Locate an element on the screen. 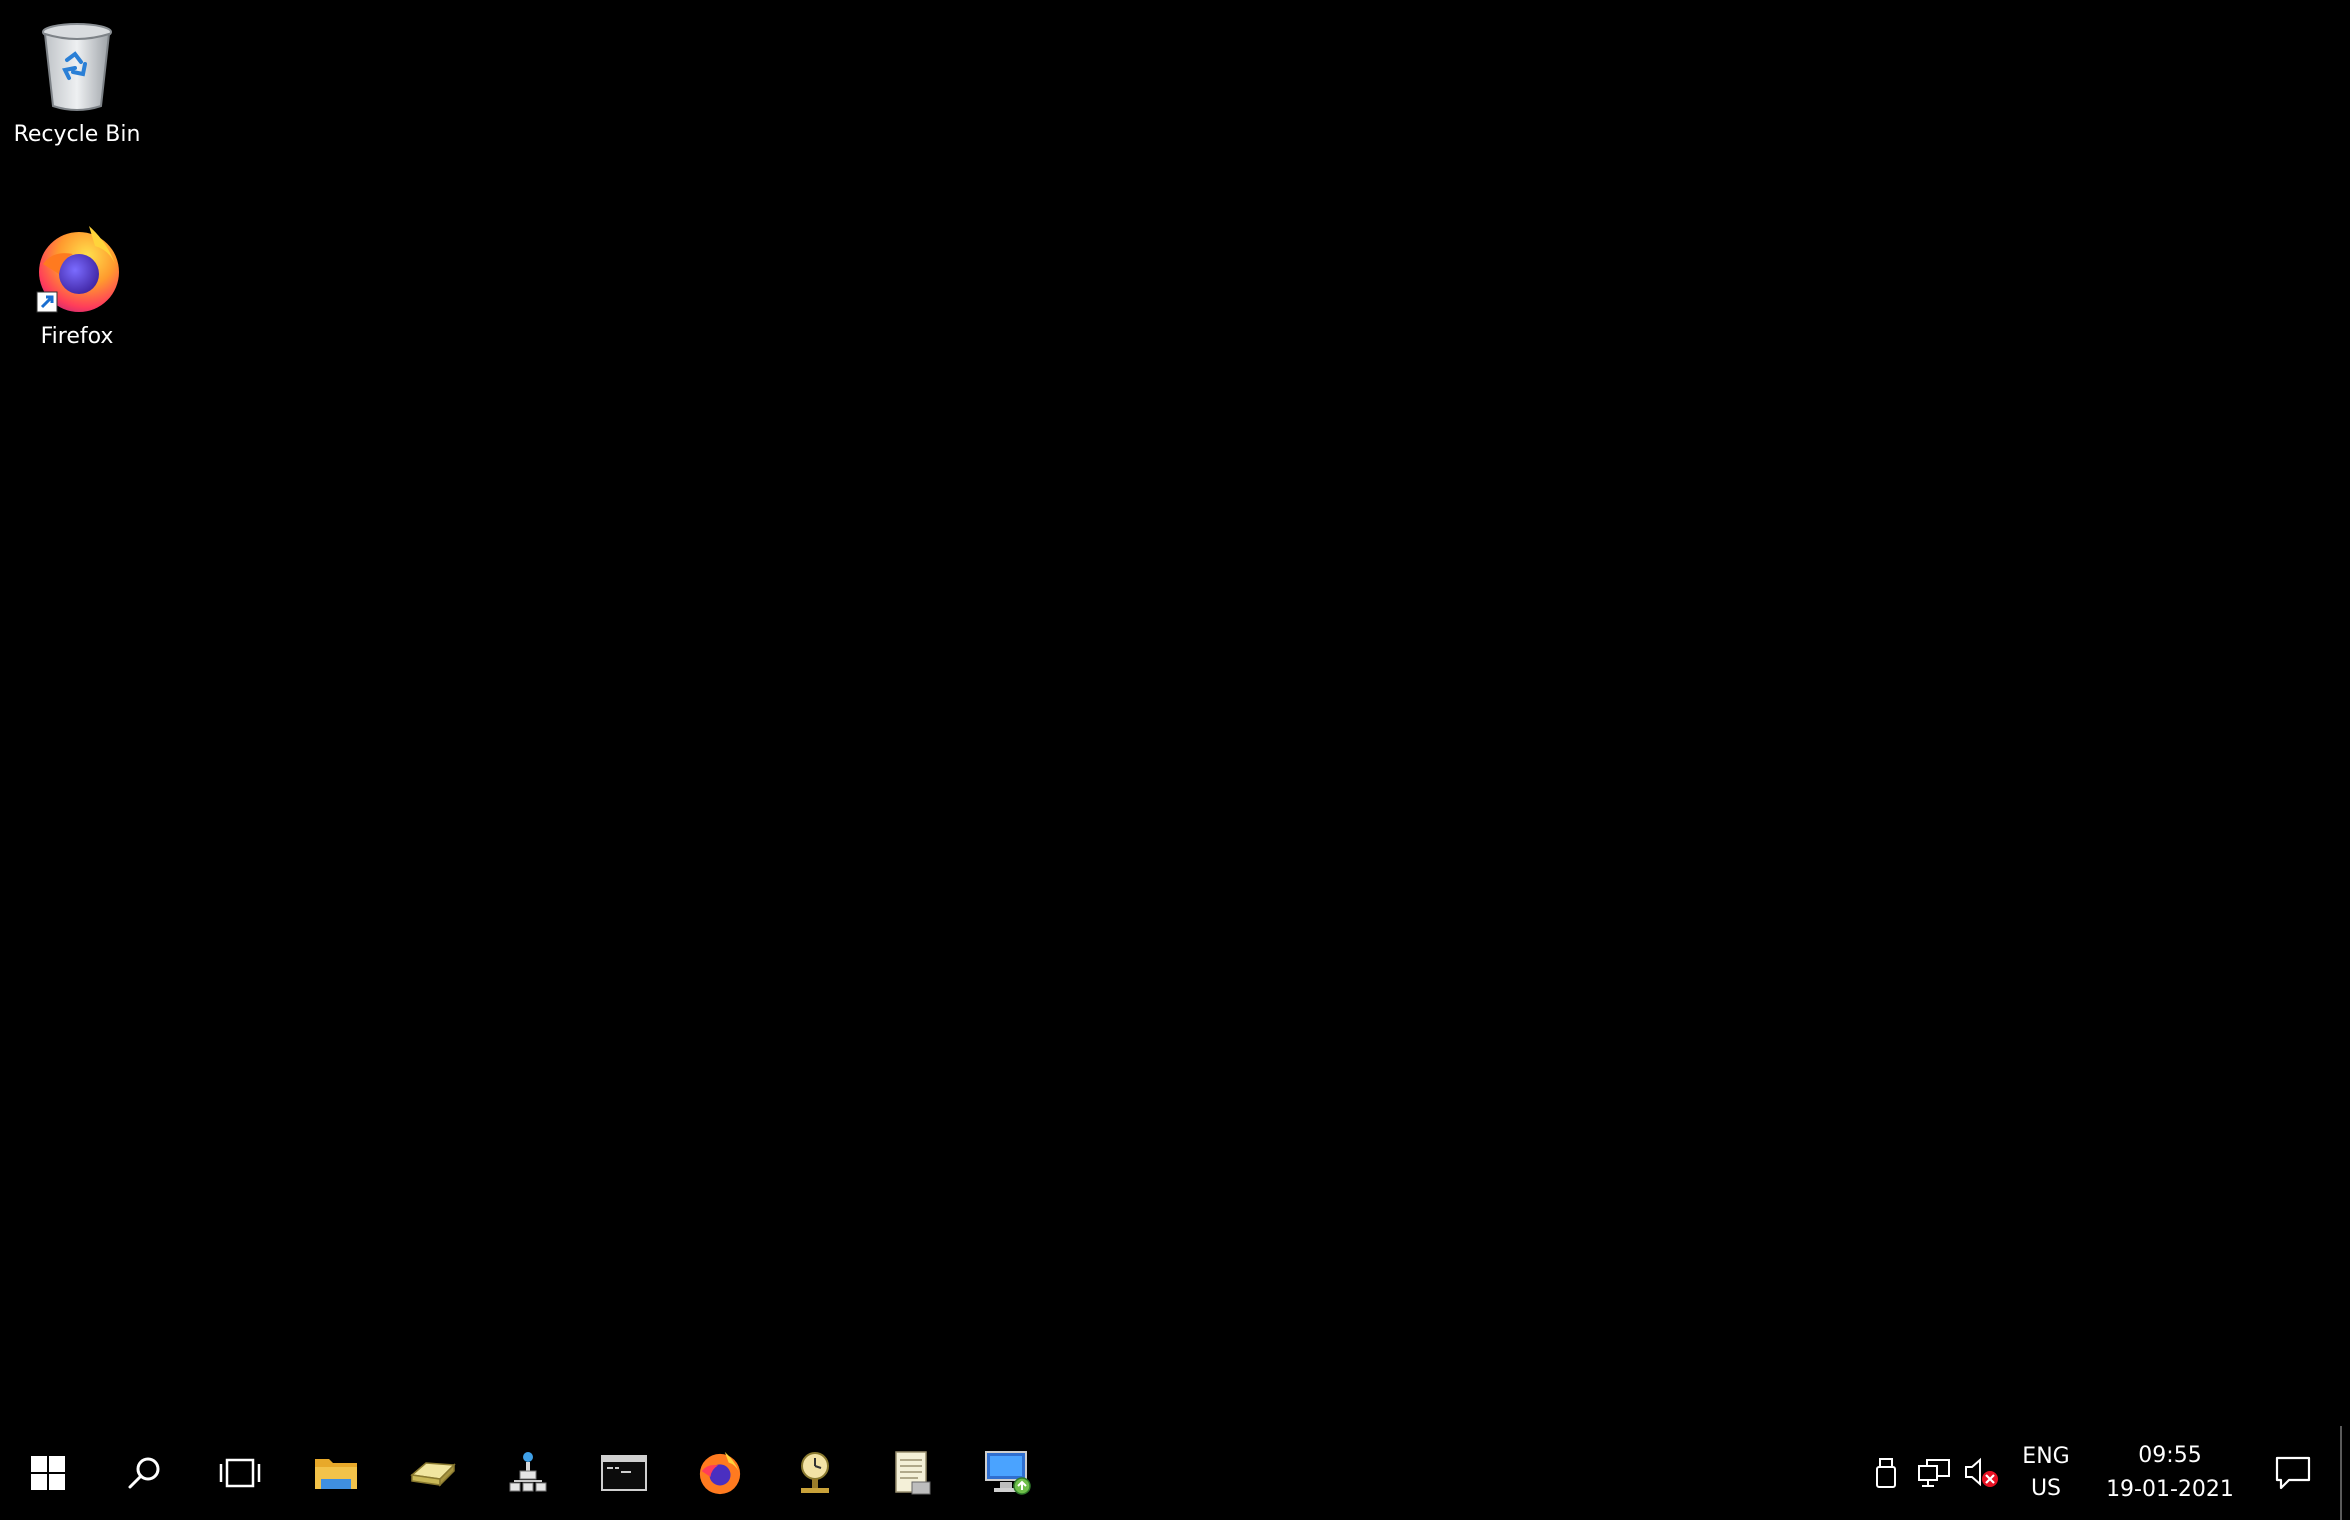  clock-date: 19-01-2021 is located at coordinates (2170, 1489).